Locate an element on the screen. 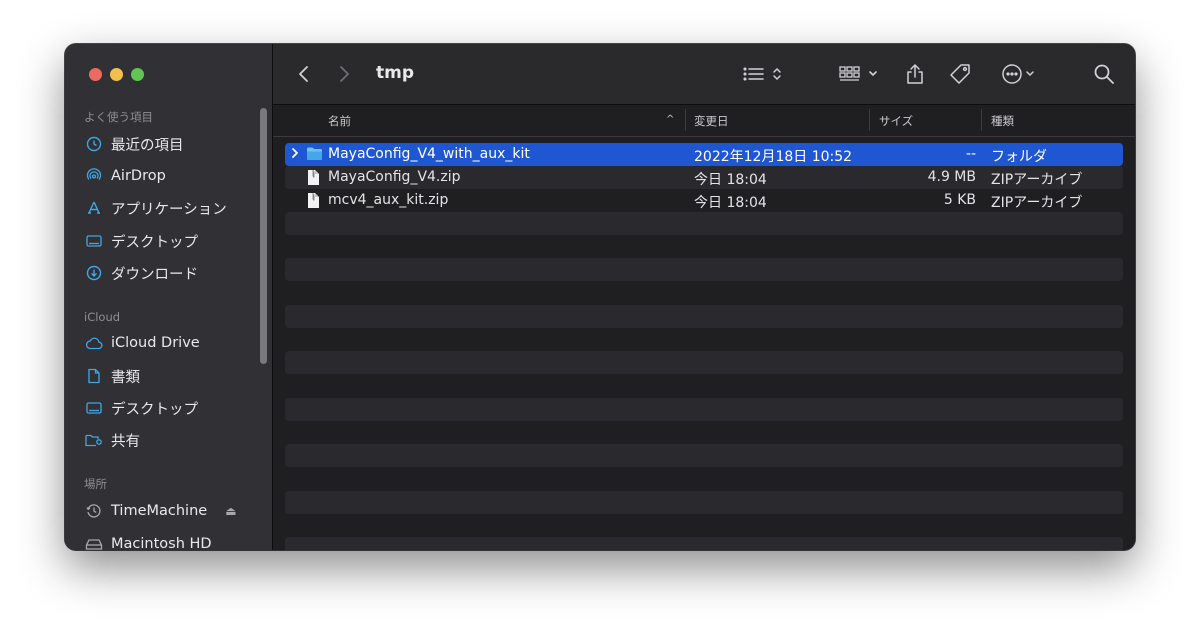  file-row: mcv4_aux_kit.zip 今日 18:04 5 KB ZIPアーカイブ is located at coordinates (704, 200).